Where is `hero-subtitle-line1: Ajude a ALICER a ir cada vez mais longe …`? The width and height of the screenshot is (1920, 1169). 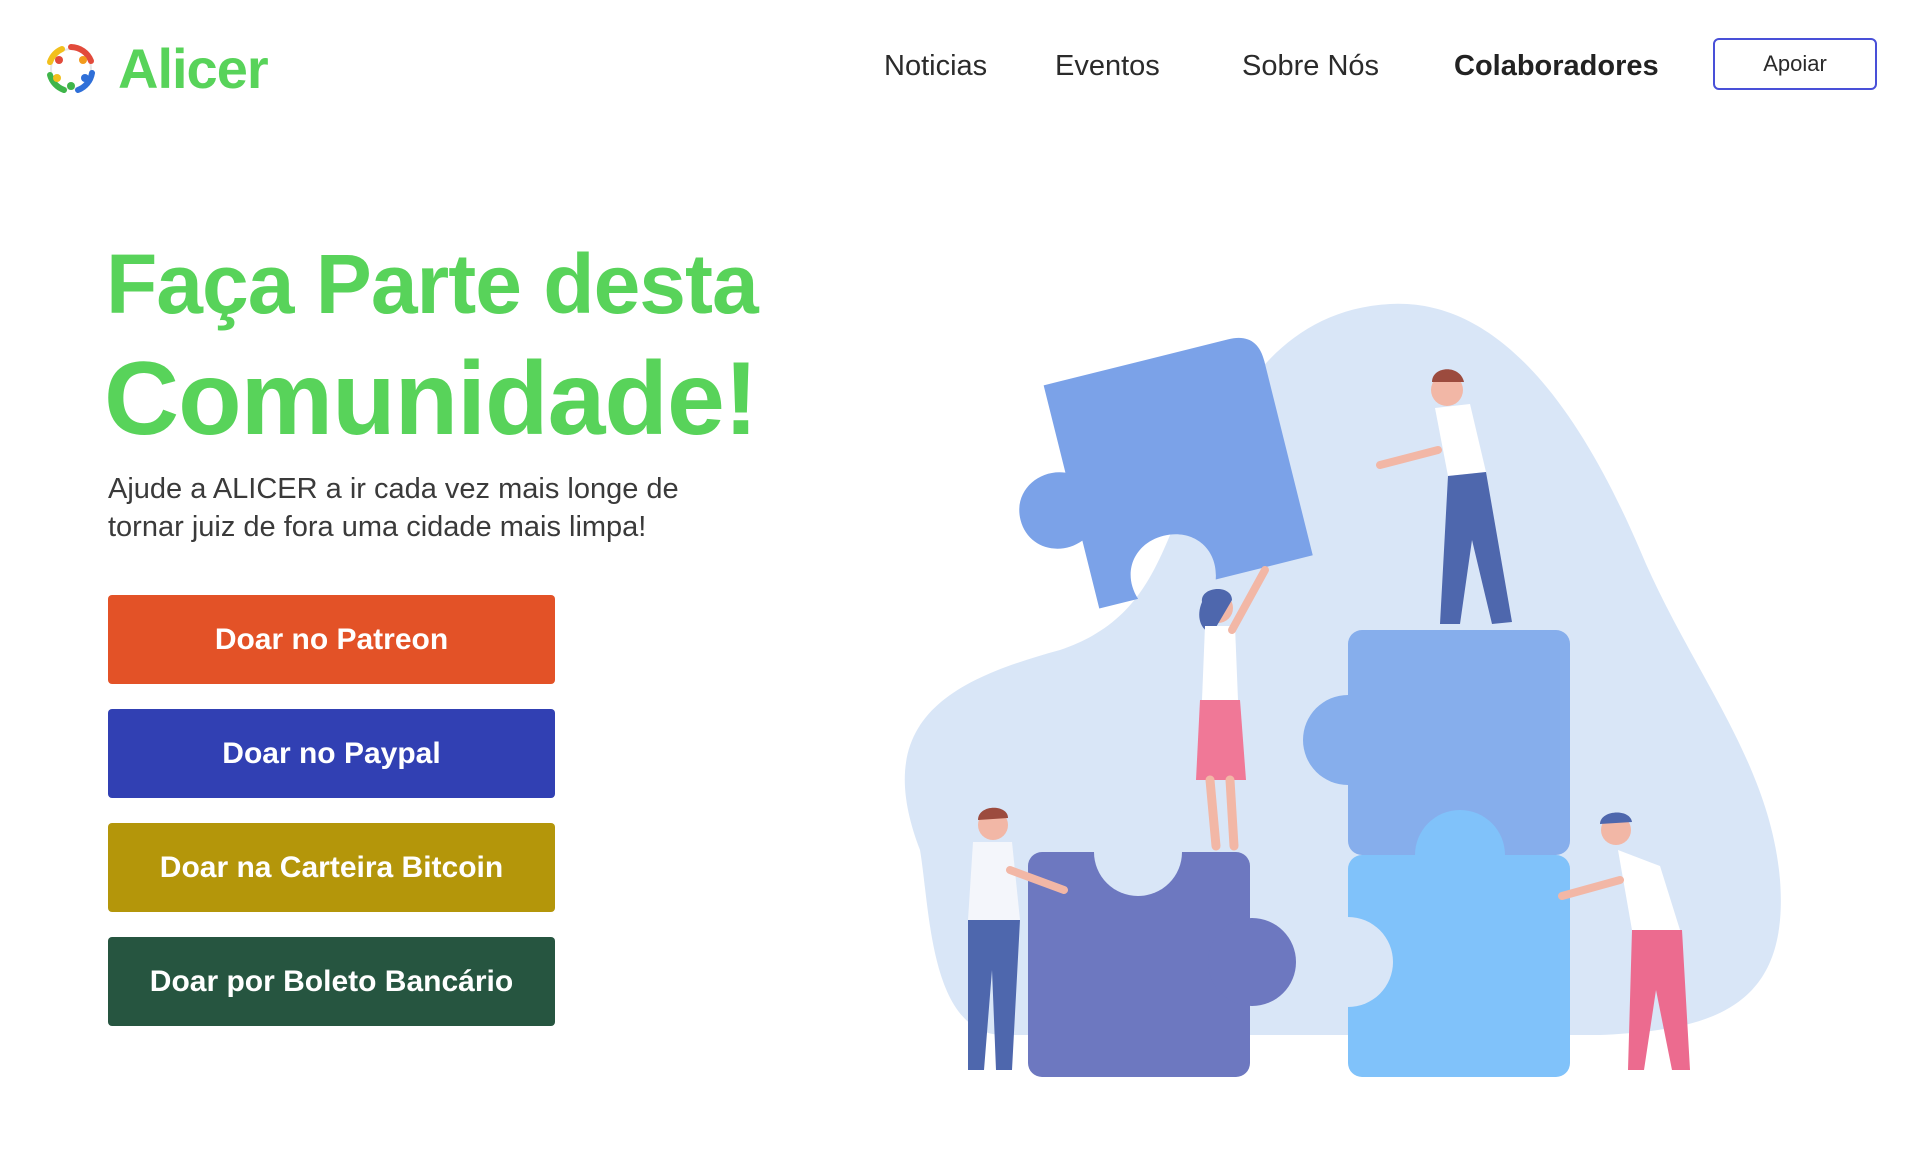
hero-subtitle-line1: Ajude a ALICER a ir cada vez mais longe … is located at coordinates (393, 489).